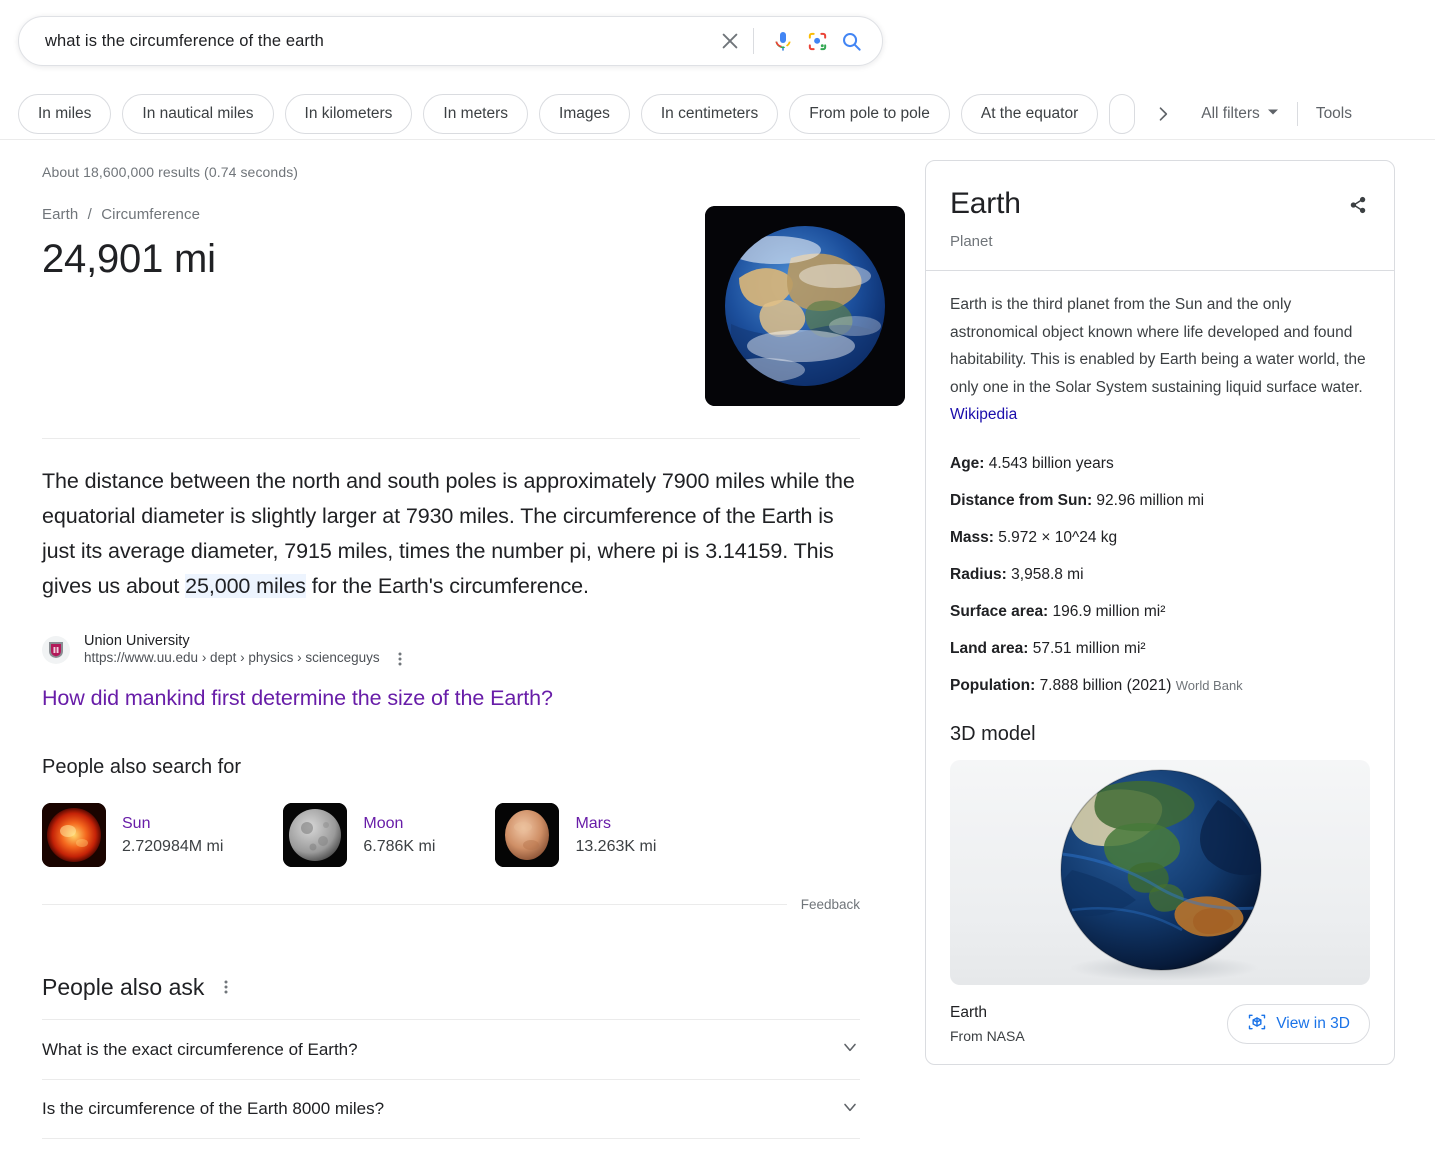 This screenshot has height=1164, width=1435. Describe the element at coordinates (379, 41) in the screenshot. I see `search-input` at that location.